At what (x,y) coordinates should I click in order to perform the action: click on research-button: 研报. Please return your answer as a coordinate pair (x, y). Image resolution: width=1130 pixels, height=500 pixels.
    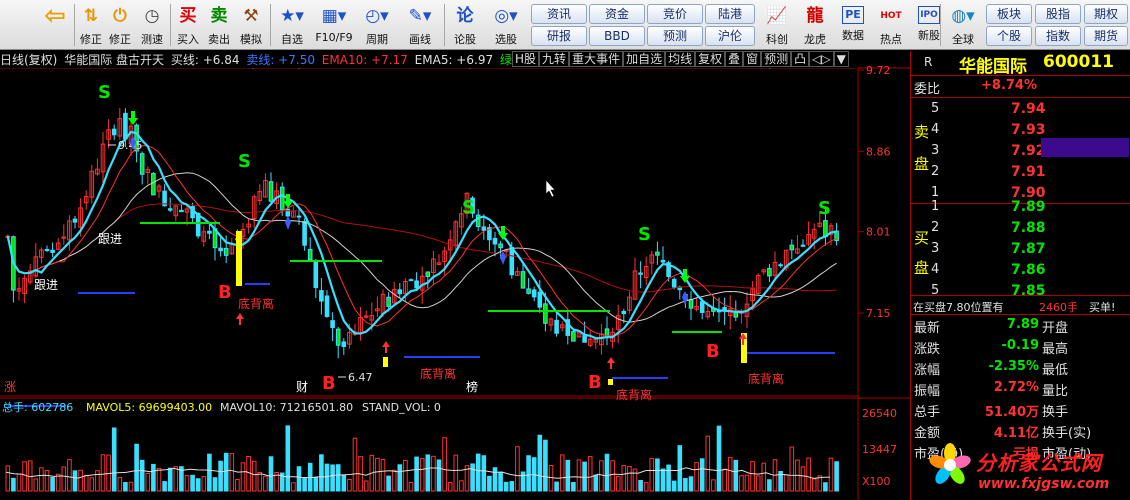
    Looking at the image, I should click on (559, 36).